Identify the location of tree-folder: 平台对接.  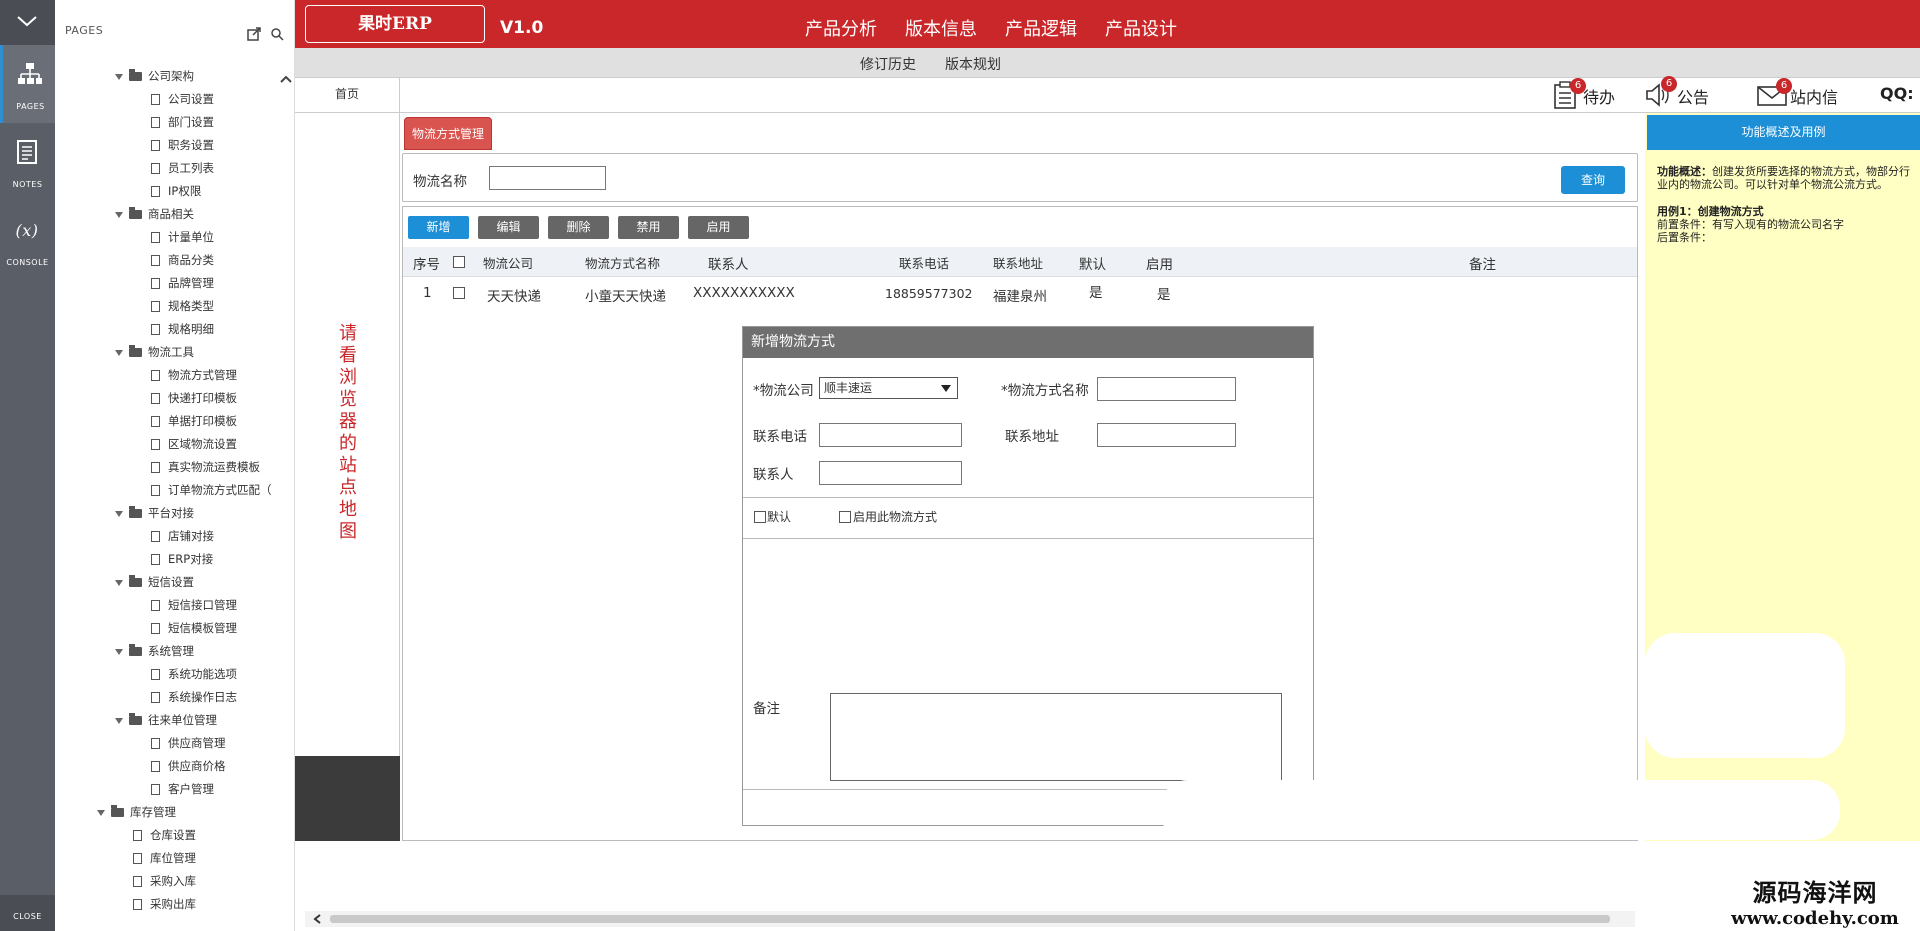
(154, 513).